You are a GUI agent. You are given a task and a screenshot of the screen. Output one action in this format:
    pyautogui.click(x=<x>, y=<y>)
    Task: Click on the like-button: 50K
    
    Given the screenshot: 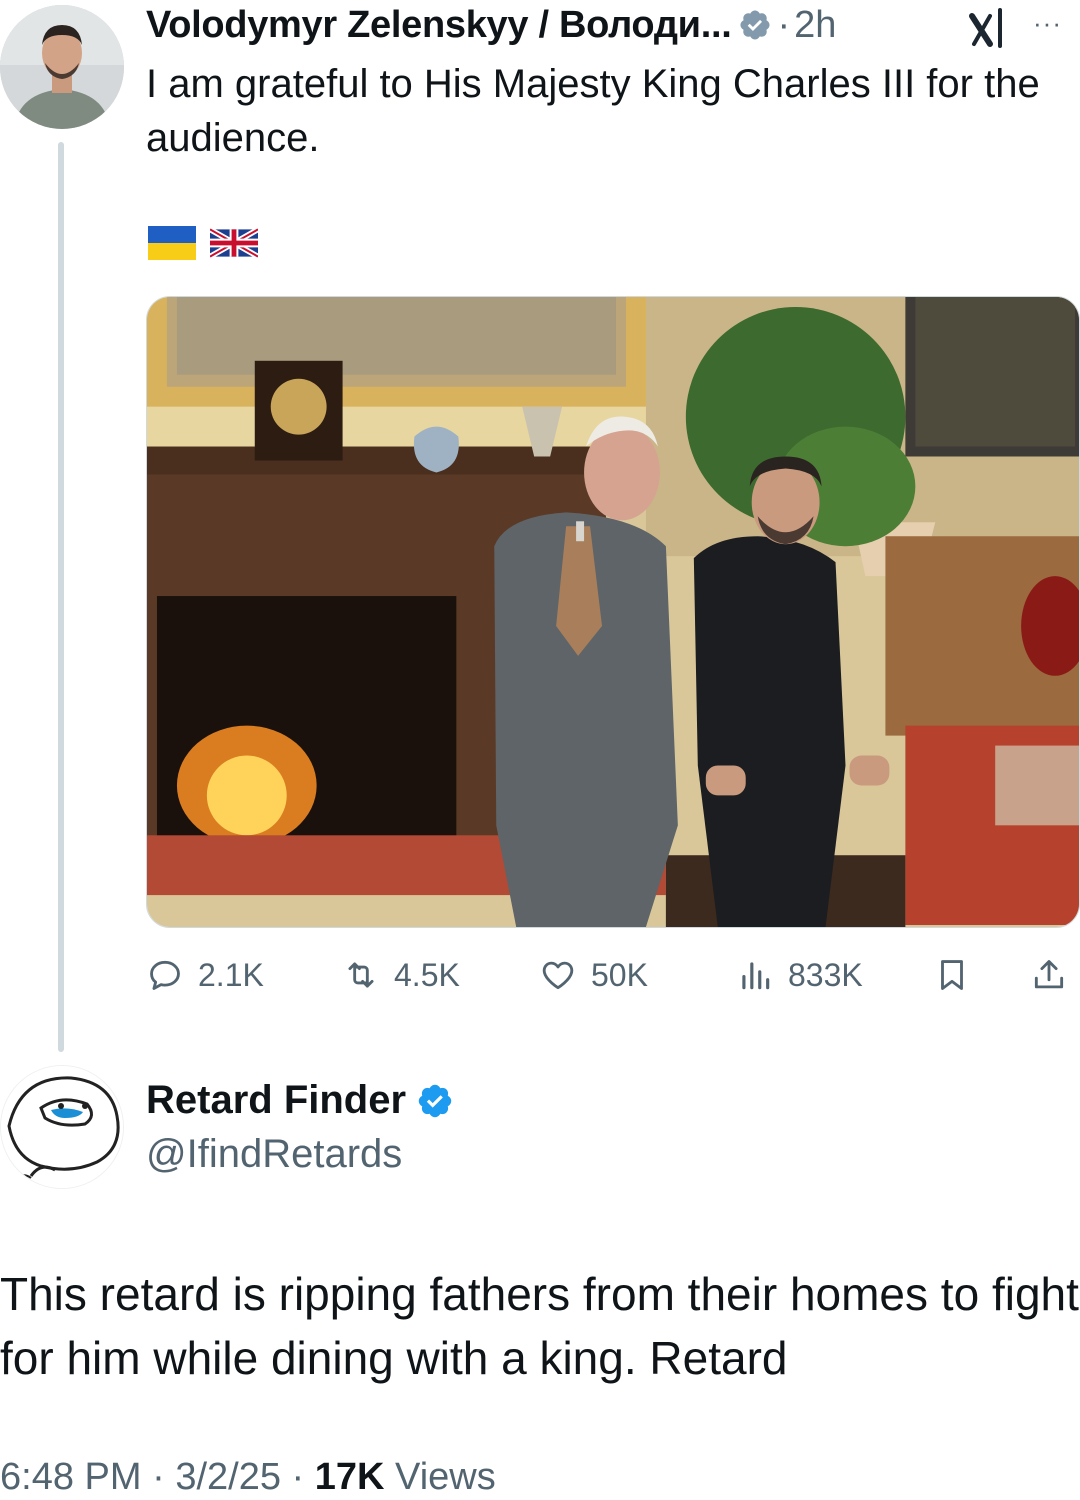 What is the action you would take?
    pyautogui.click(x=593, y=975)
    